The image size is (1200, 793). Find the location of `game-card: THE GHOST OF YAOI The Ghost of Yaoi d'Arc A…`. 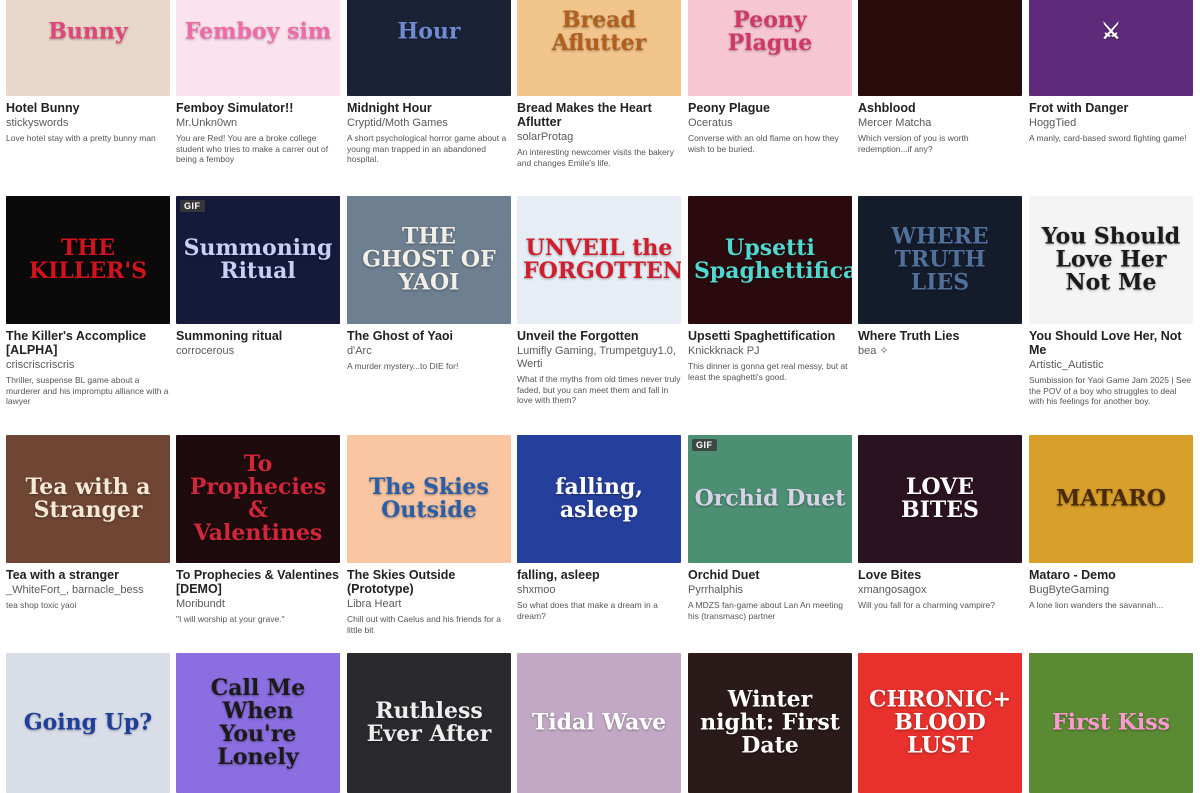

game-card: THE GHOST OF YAOI The Ghost of Yaoi d'Arc A… is located at coordinates (429, 284).